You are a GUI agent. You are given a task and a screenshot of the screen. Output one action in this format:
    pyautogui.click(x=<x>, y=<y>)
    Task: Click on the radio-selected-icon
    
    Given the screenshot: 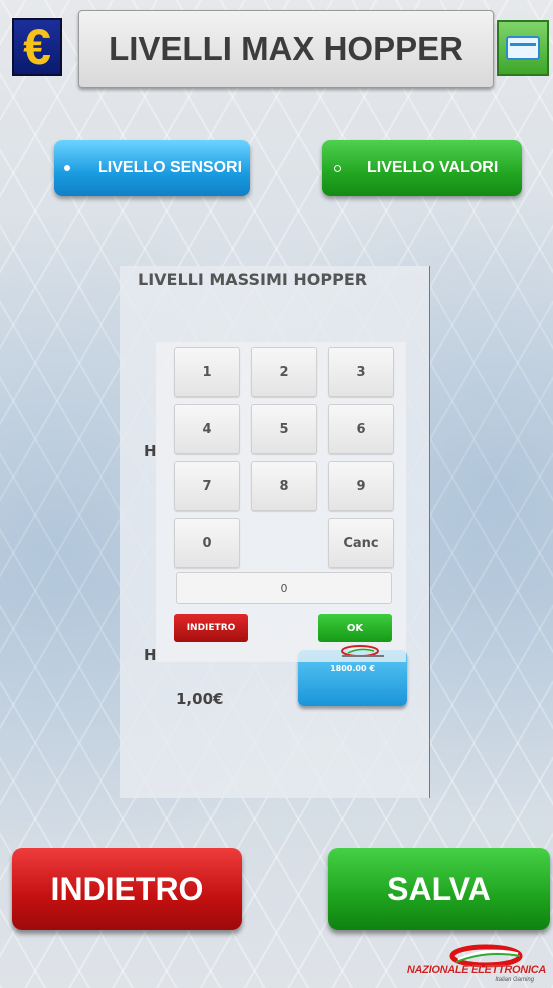 What is the action you would take?
    pyautogui.click(x=67, y=168)
    